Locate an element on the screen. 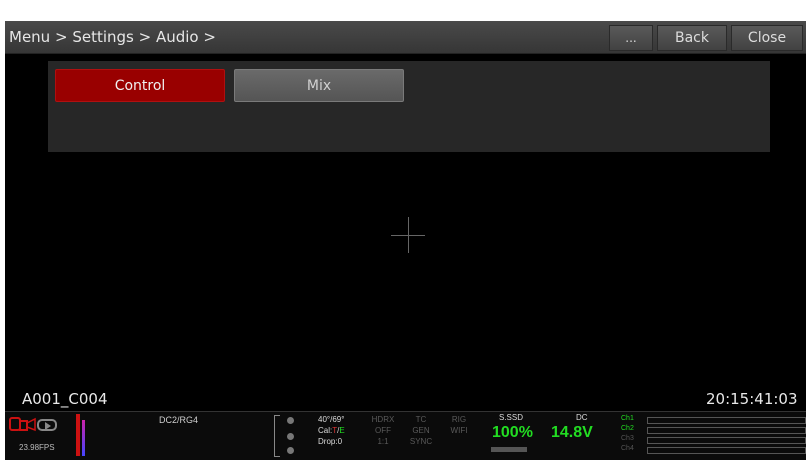 The width and height of the screenshot is (806, 460). breadcrumb-menu: Menu is located at coordinates (29, 37).